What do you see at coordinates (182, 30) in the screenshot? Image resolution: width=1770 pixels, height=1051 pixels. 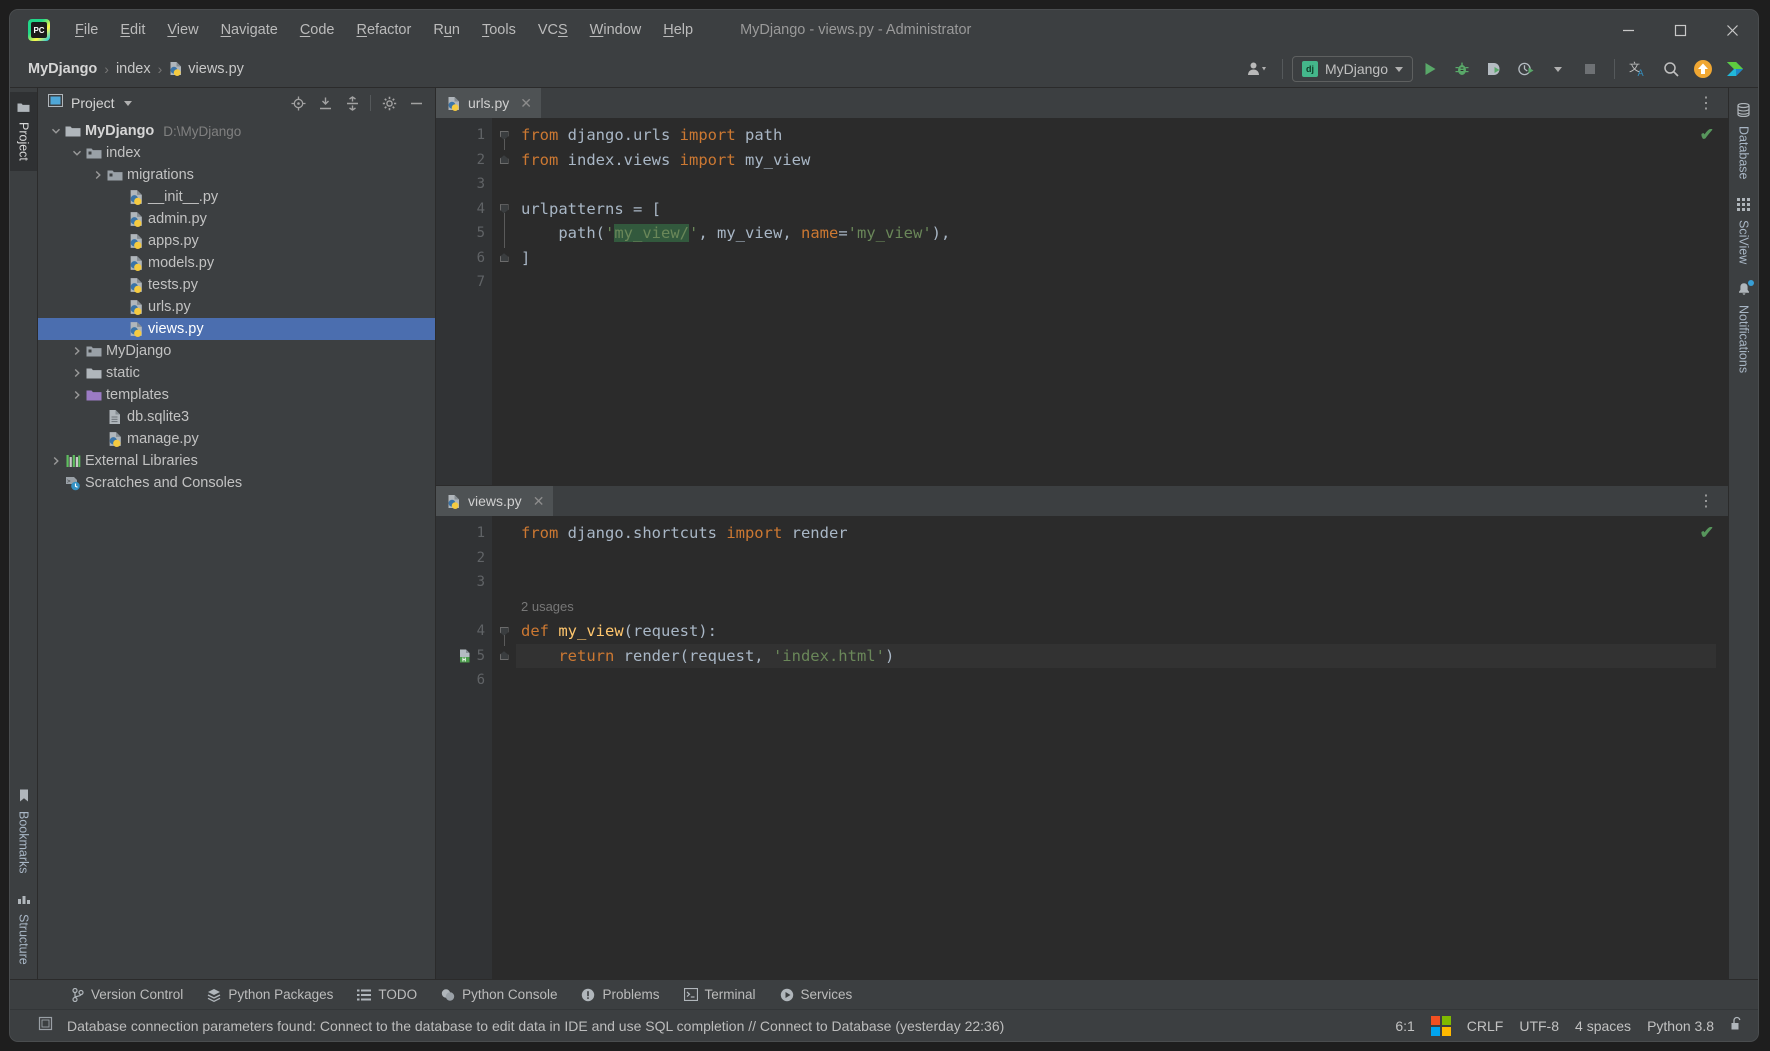 I see `menu-view: View` at bounding box center [182, 30].